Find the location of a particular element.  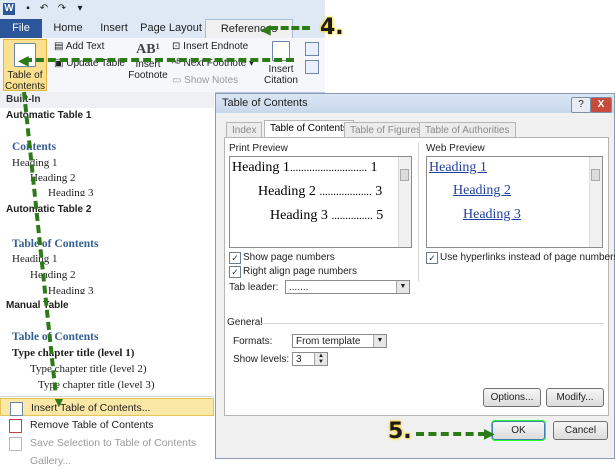

gallery-preview-heading: Type chapter title (level 2) is located at coordinates (88, 369).